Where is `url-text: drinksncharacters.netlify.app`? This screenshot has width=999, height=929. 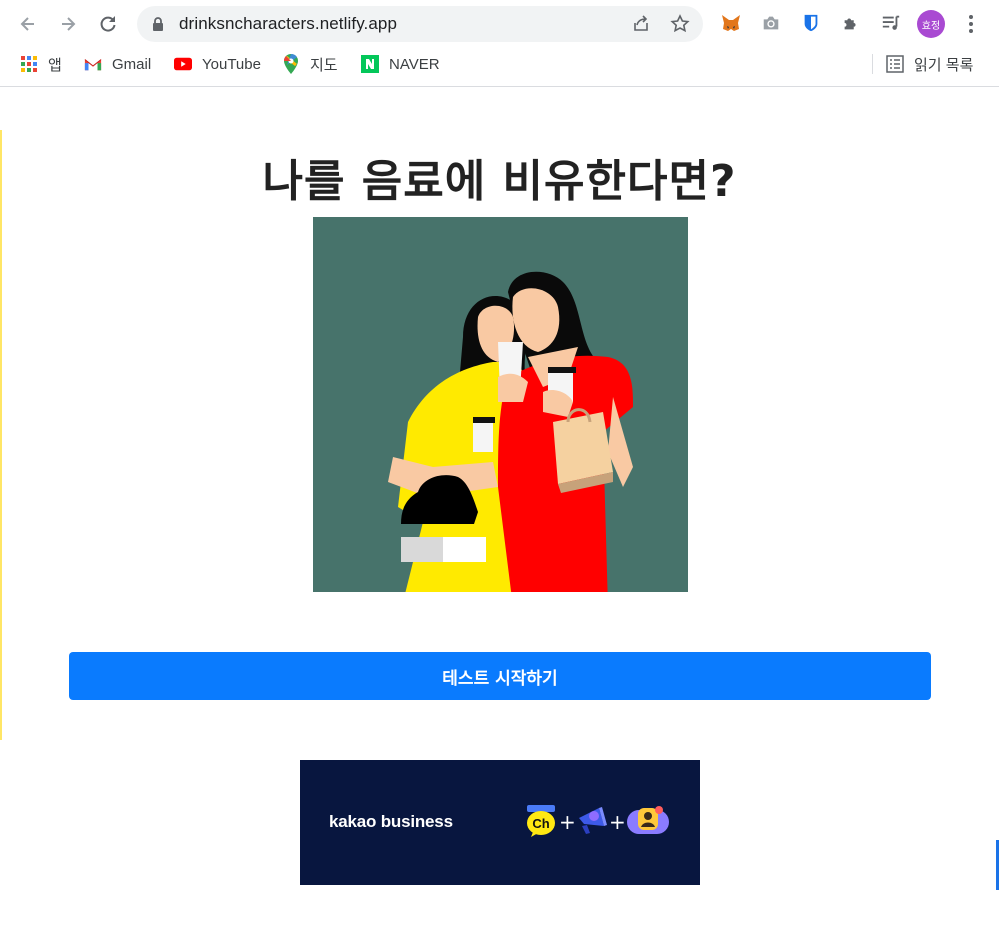 url-text: drinksncharacters.netlify.app is located at coordinates (288, 23).